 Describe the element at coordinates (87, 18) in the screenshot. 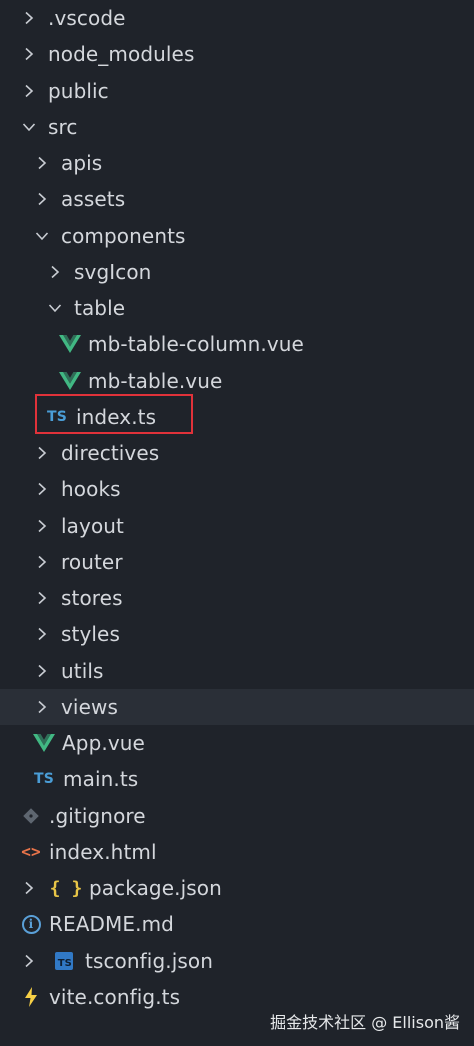

I see `tree-item-label: .vscode` at that location.